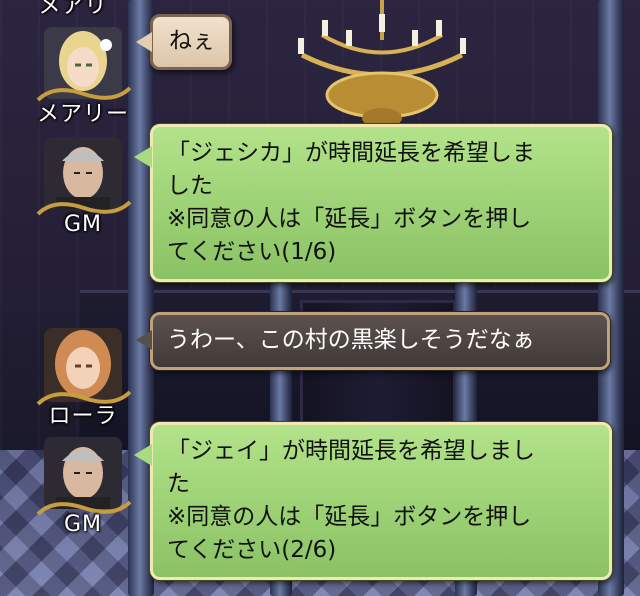 Image resolution: width=640 pixels, height=596 pixels. What do you see at coordinates (83, 416) in the screenshot?
I see `speaker-name: ローラ` at bounding box center [83, 416].